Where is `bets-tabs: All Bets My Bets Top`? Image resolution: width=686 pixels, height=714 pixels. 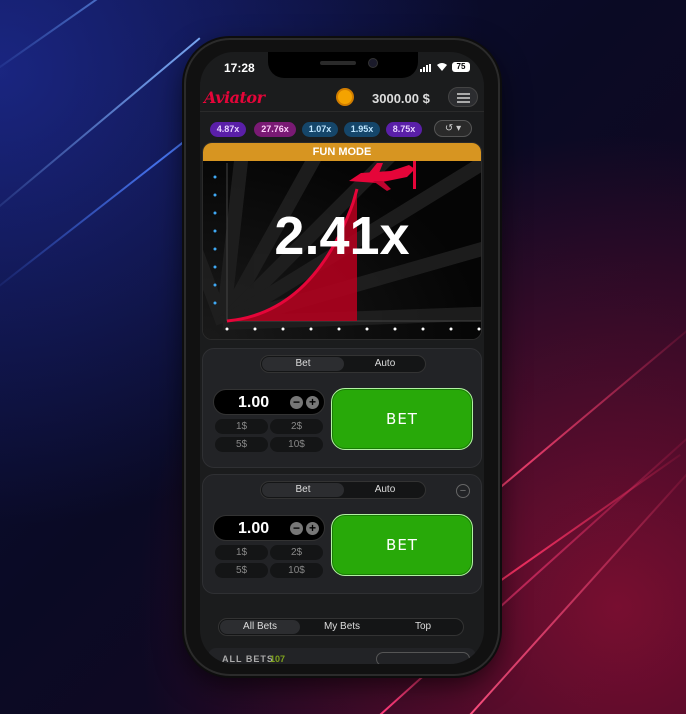 bets-tabs: All Bets My Bets Top is located at coordinates (341, 627).